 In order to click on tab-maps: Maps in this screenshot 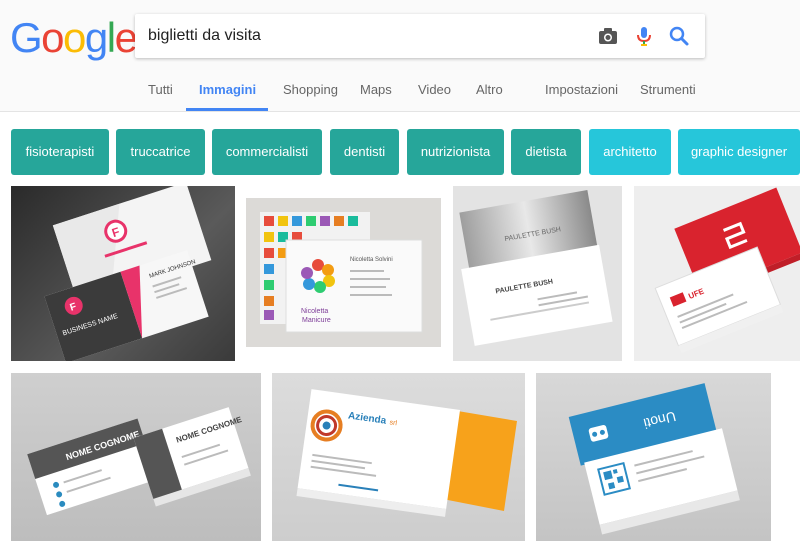, I will do `click(376, 89)`.